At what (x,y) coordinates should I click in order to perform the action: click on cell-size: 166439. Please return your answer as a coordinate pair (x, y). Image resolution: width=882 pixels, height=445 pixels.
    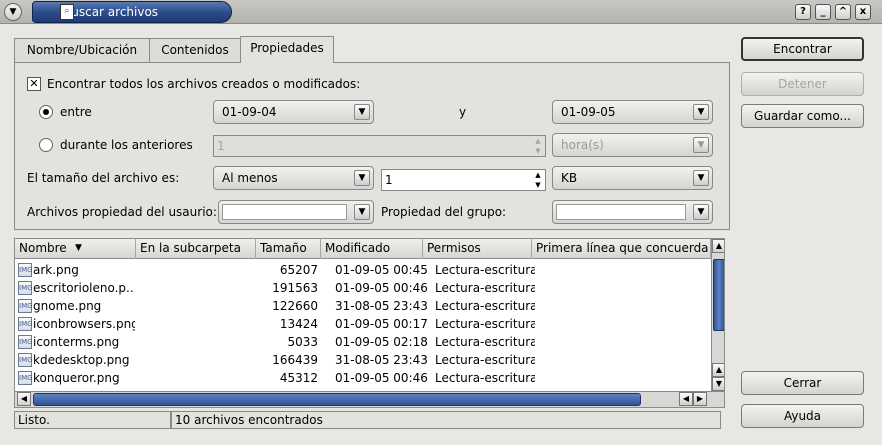
    Looking at the image, I should click on (295, 360).